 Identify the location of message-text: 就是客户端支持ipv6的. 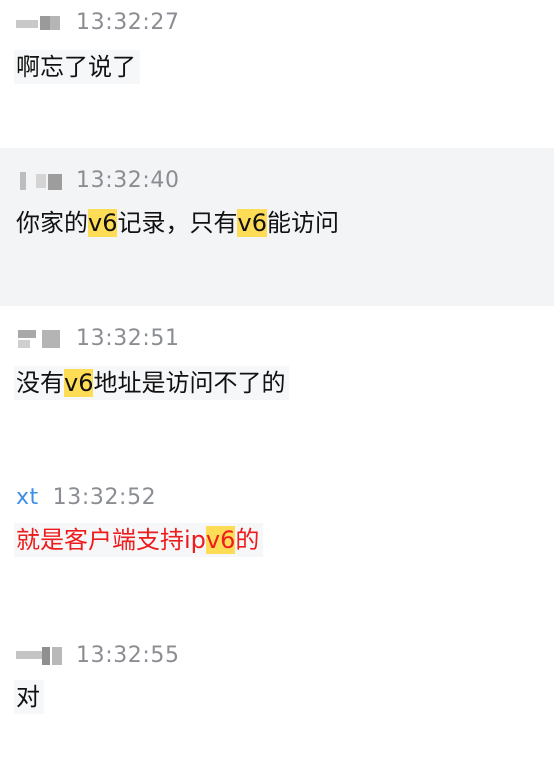
(139, 540).